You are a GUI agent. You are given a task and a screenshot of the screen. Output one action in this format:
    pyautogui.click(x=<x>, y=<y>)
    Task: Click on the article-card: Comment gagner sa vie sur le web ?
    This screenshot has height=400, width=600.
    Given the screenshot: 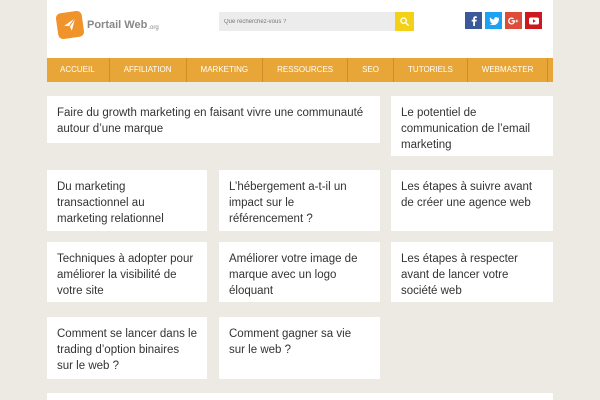 What is the action you would take?
    pyautogui.click(x=299, y=348)
    